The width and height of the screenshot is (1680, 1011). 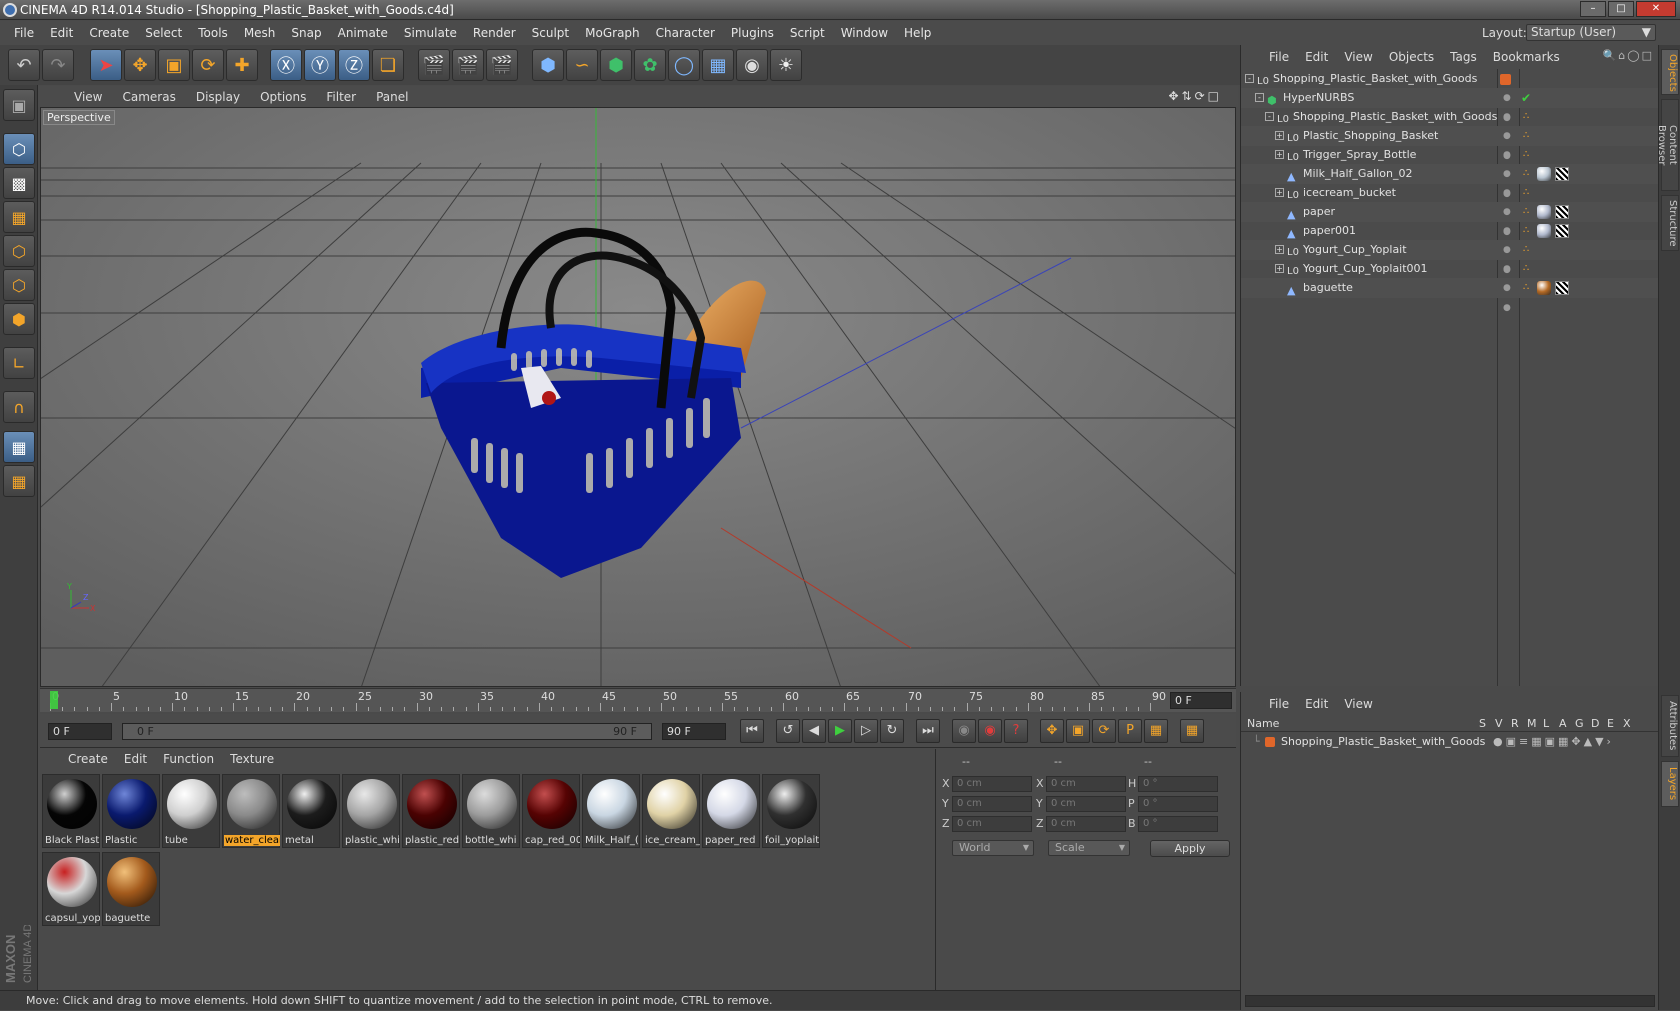 I want to click on layout-dropdown: Startup (User) ▼, so click(x=1591, y=32).